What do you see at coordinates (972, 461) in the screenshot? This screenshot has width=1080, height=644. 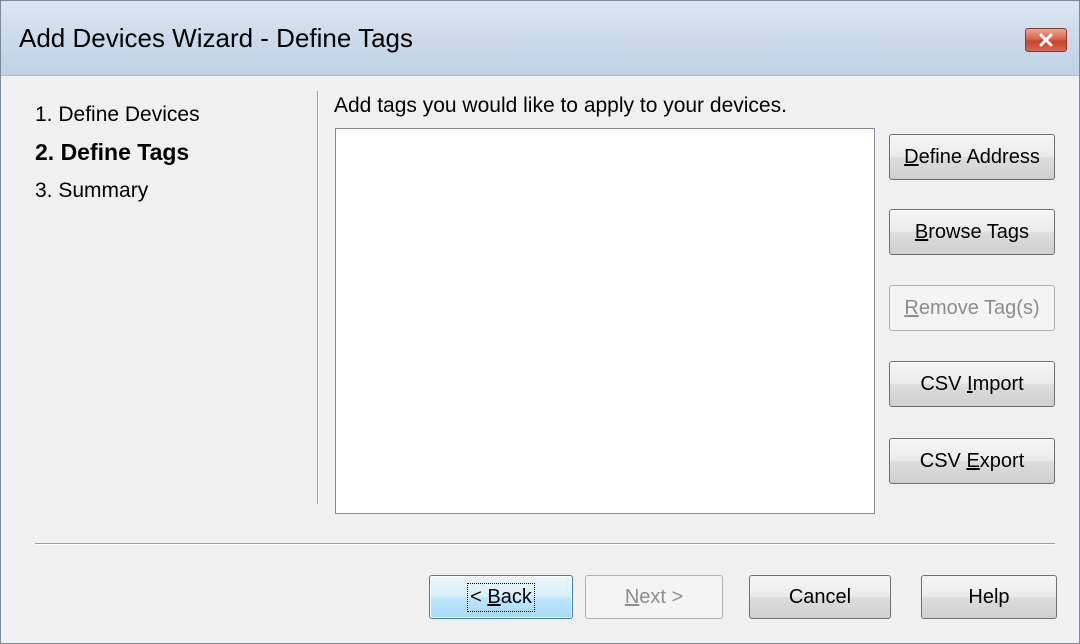 I see `csv-export-button: CSV Export` at bounding box center [972, 461].